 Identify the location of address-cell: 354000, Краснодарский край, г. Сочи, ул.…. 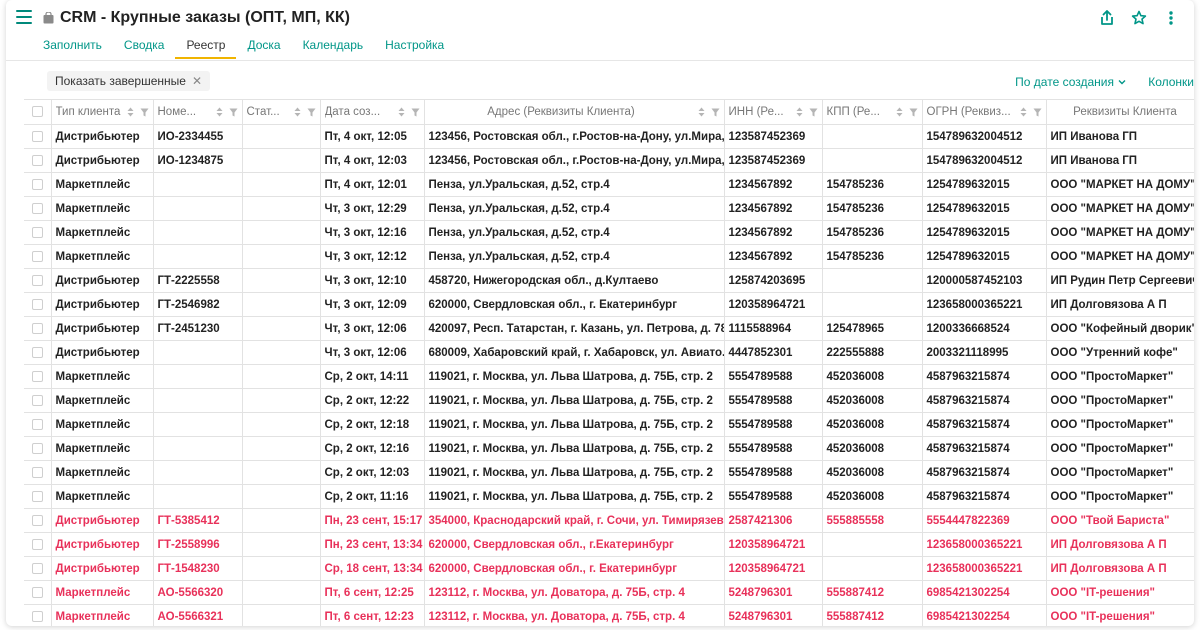
(574, 520).